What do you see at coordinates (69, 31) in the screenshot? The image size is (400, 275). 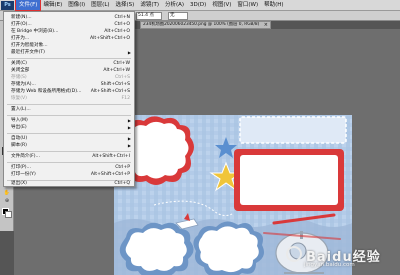 I see `menu-item-browse-bridge: 在 Bridge 中浏览(B)... Alt+Ctrl+O` at bounding box center [69, 31].